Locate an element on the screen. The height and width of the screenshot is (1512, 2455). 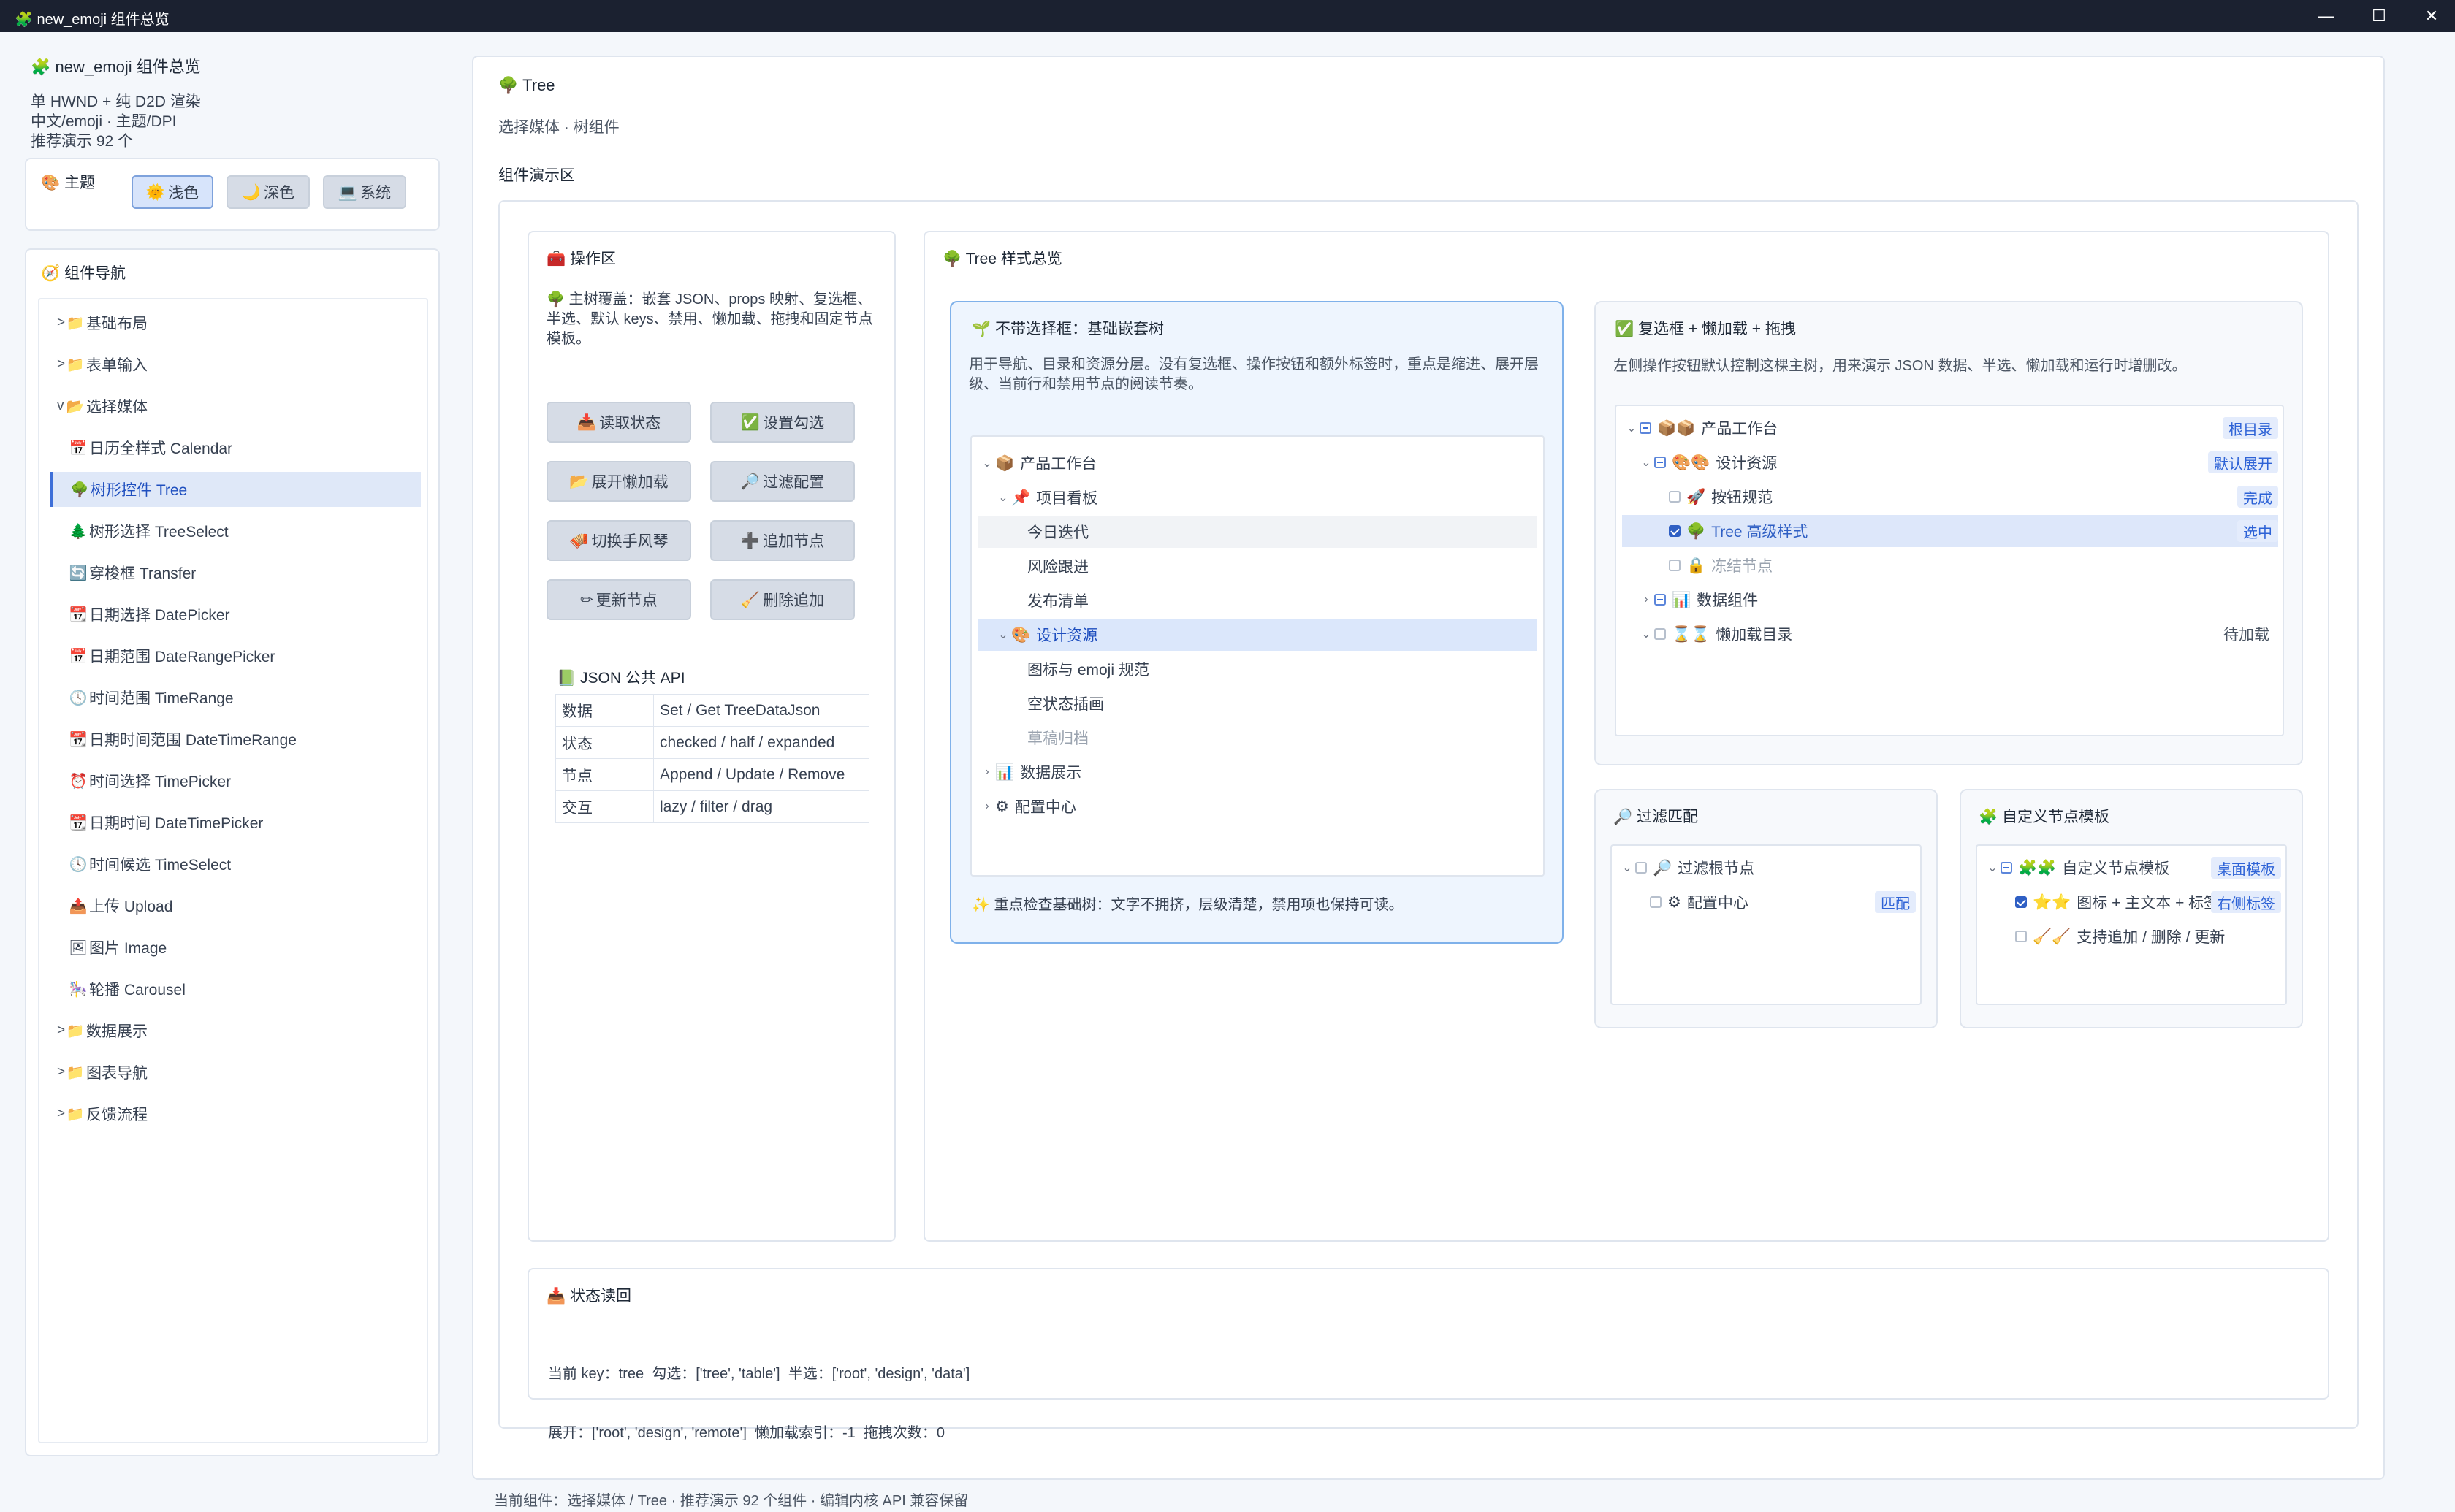
sidebar-item: 📆 日期时间 DateTimePicker is located at coordinates (233, 823).